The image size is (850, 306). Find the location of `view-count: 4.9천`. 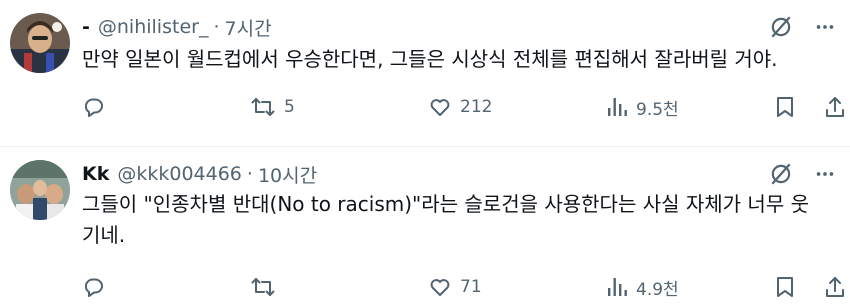

view-count: 4.9천 is located at coordinates (657, 289).